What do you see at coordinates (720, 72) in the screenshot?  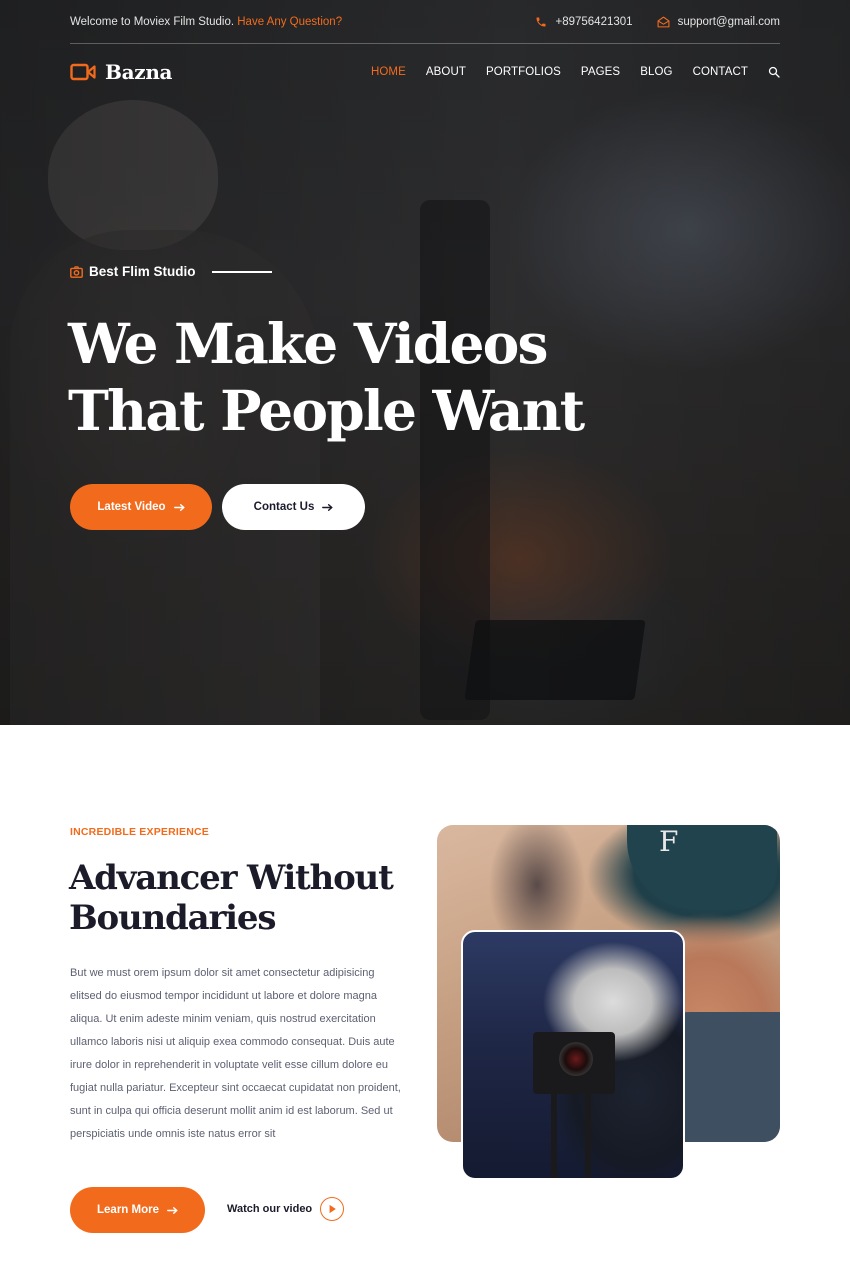 I see `nav-item-contact: CONTACT` at bounding box center [720, 72].